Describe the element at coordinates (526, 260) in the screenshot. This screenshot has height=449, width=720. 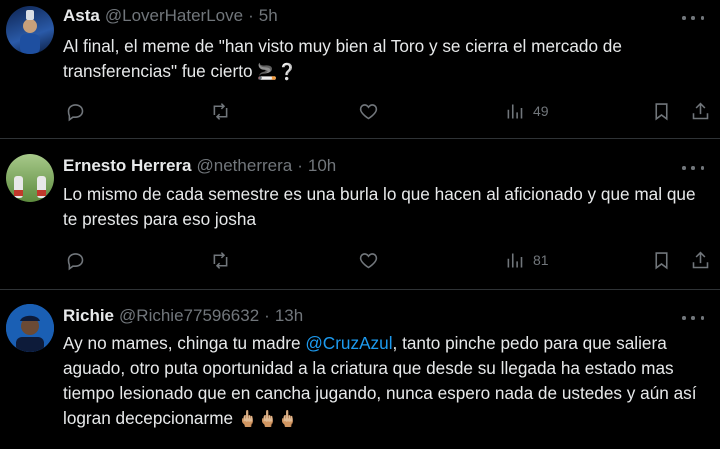
I see `views-button: 81` at that location.